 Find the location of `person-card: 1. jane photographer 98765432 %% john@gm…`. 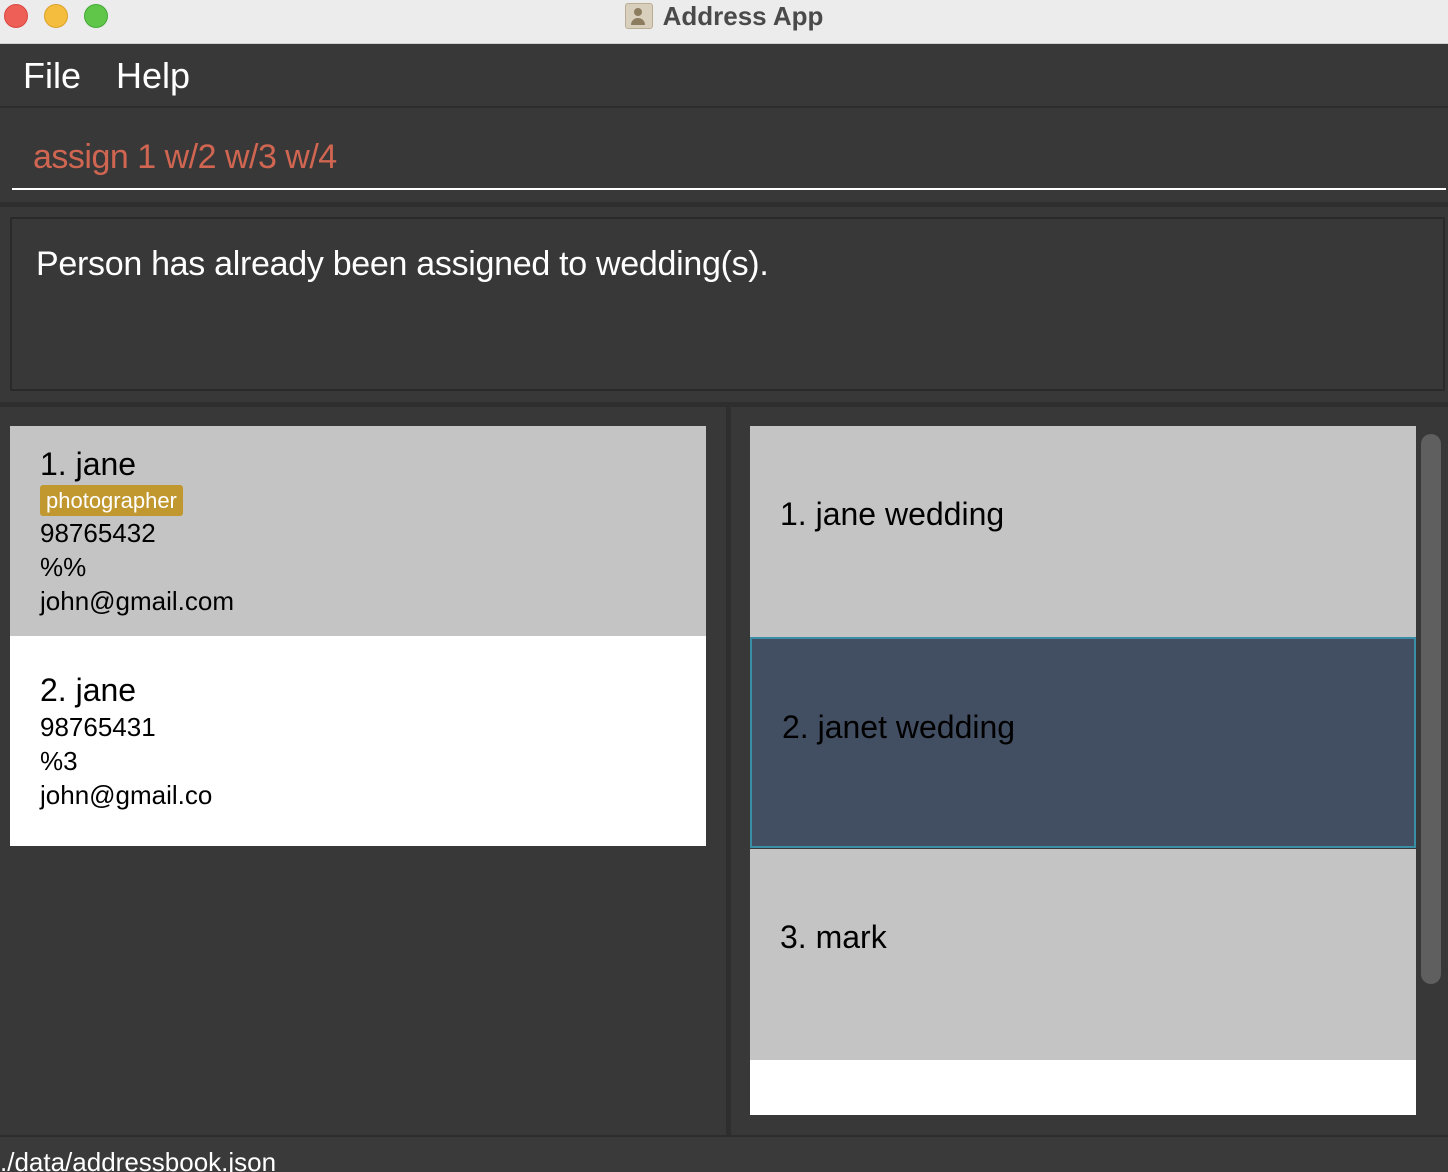

person-card: 1. jane photographer 98765432 %% john@gm… is located at coordinates (358, 531).